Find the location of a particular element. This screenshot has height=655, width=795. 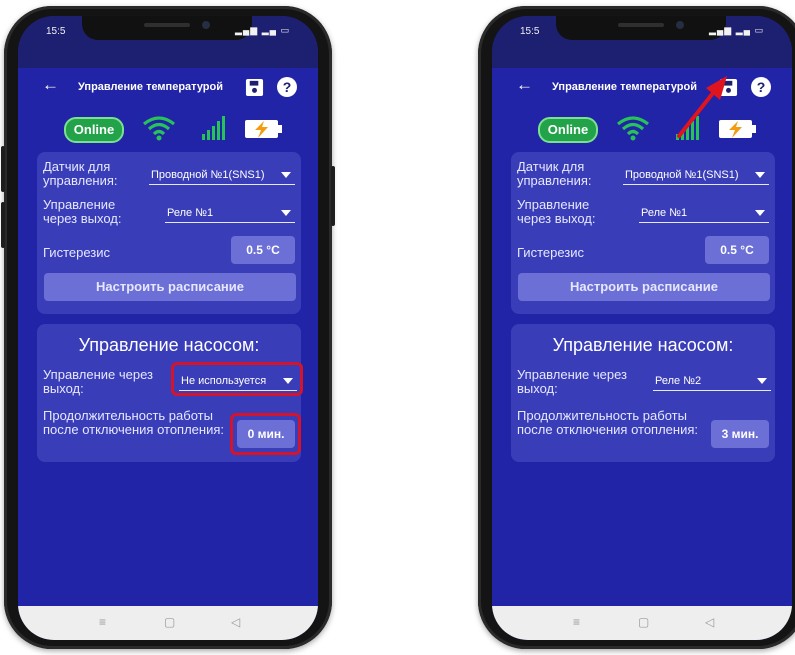

volume-up-button is located at coordinates (3, 169).